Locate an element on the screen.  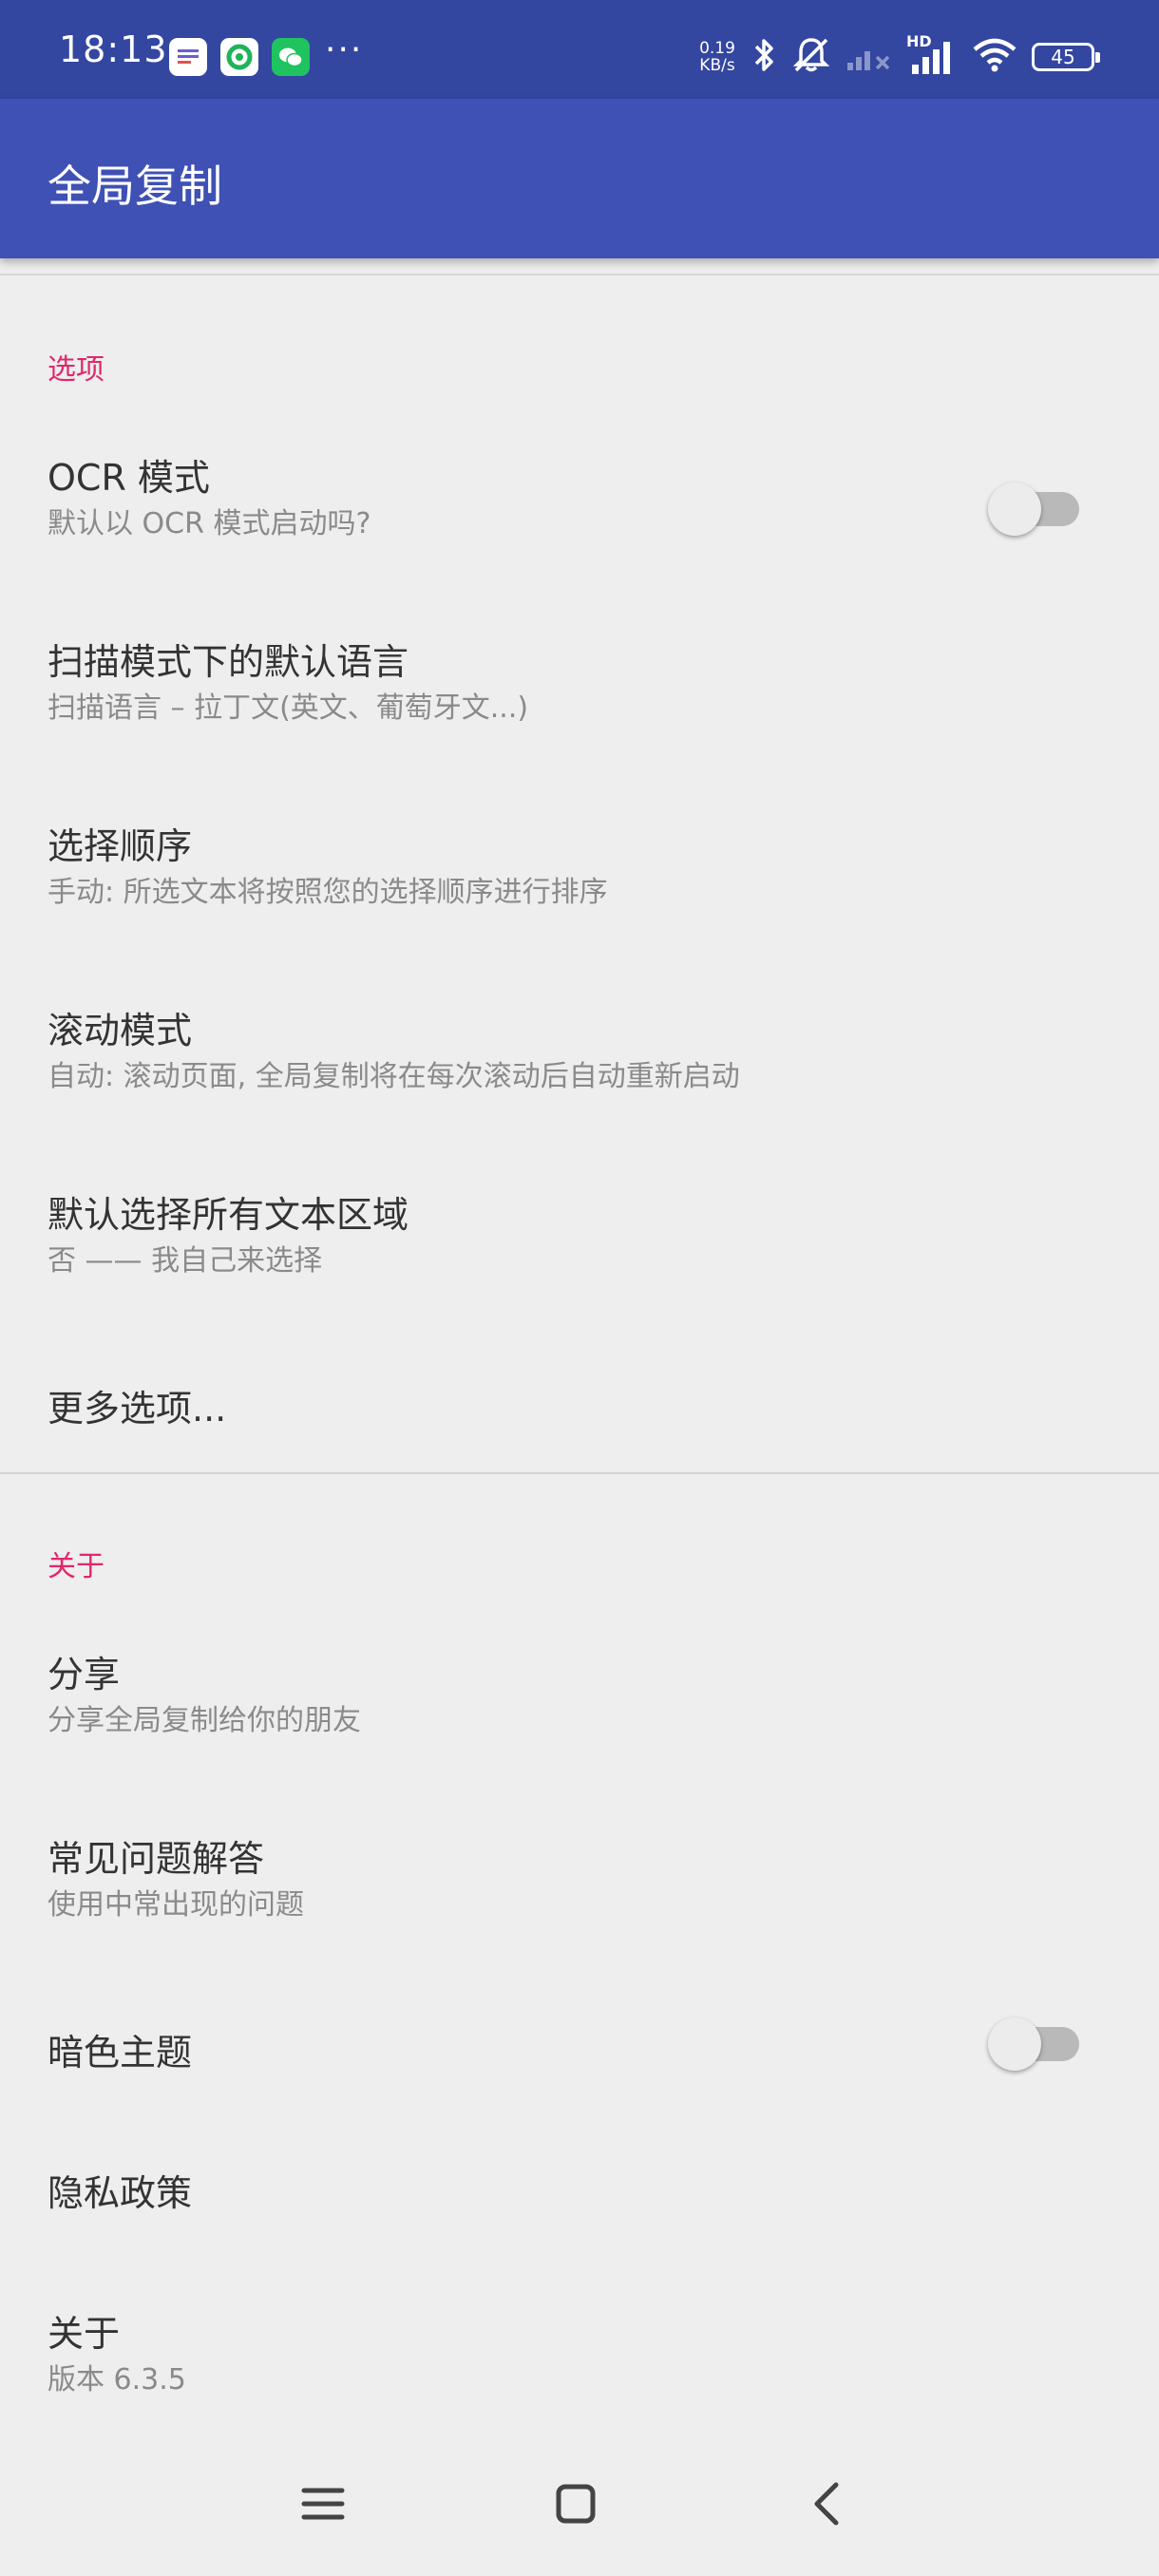
menu-button is located at coordinates (323, 2503).